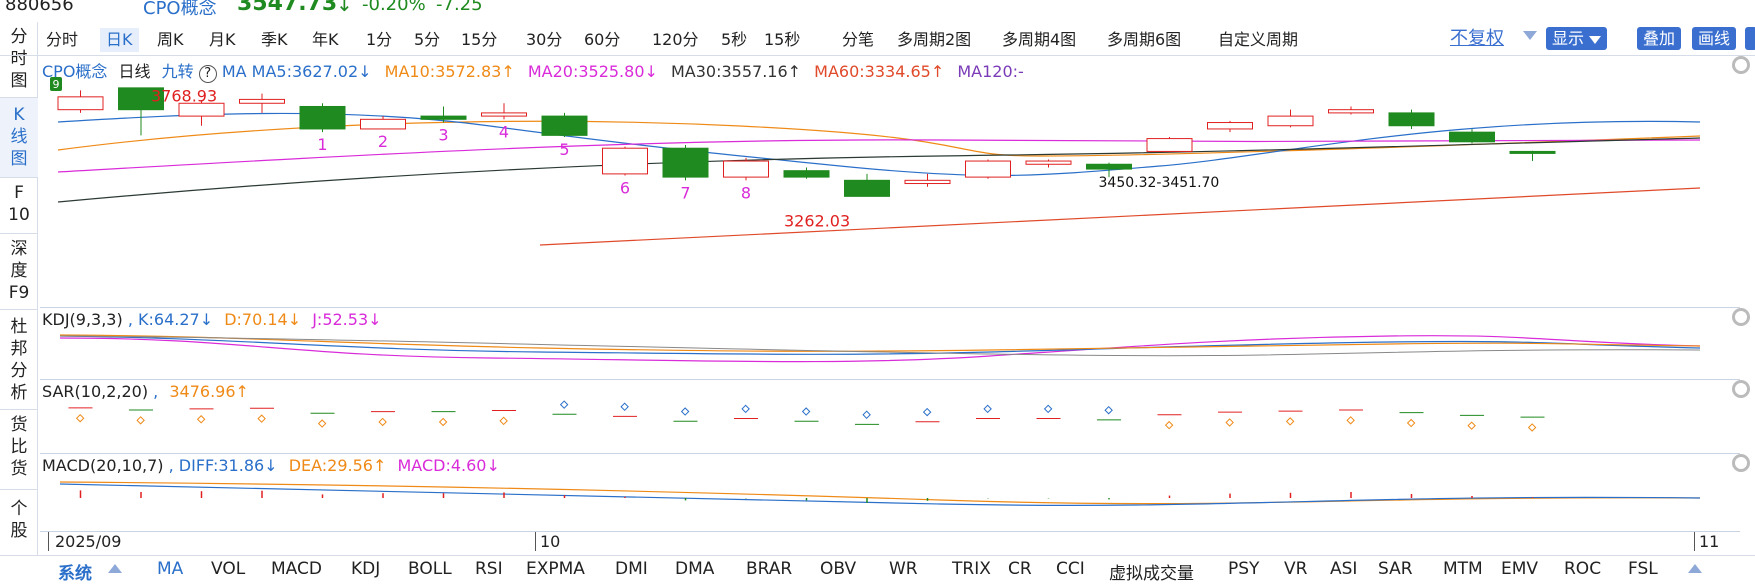 The height and width of the screenshot is (584, 1755). Describe the element at coordinates (934, 40) in the screenshot. I see `period-tab-15: 多周期2图` at that location.